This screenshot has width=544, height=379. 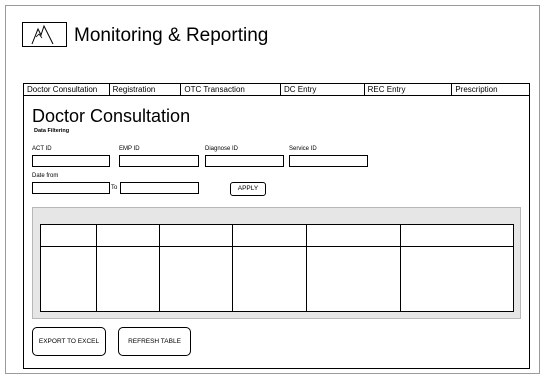 What do you see at coordinates (42, 149) in the screenshot?
I see `act-id-label: ACT ID` at bounding box center [42, 149].